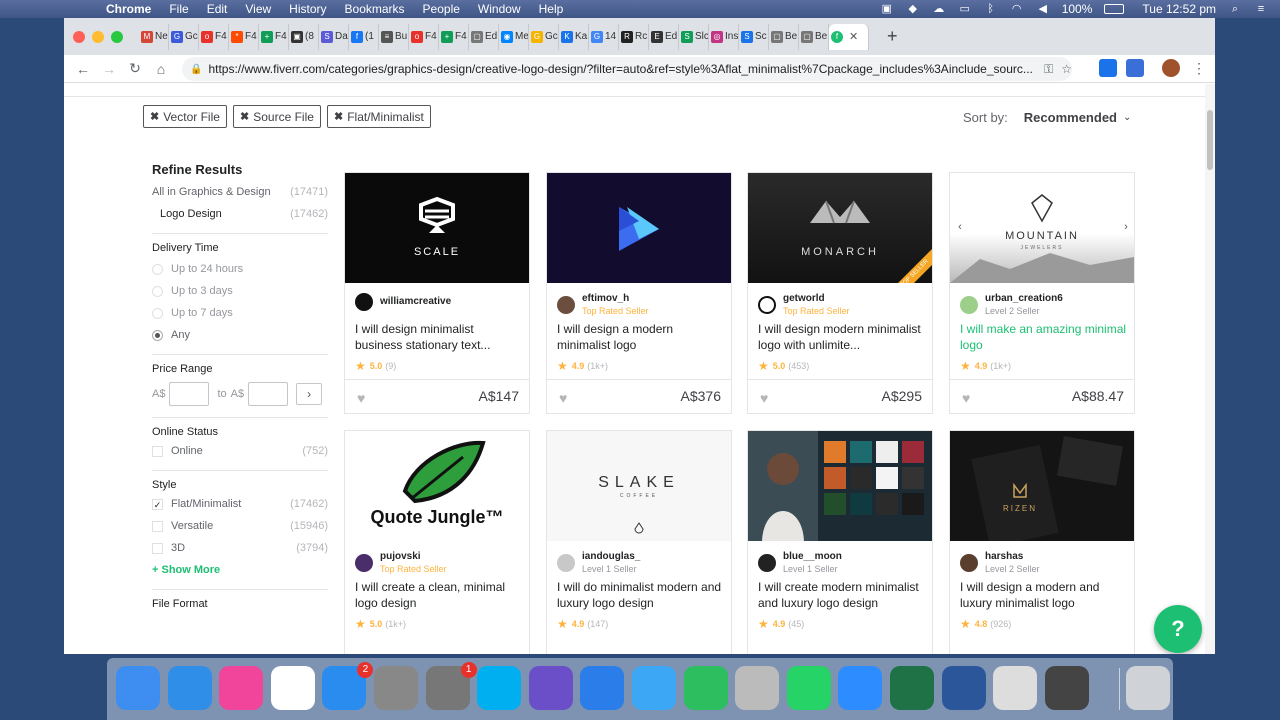 This screenshot has height=720, width=1280. I want to click on menu-help: Help, so click(551, 9).